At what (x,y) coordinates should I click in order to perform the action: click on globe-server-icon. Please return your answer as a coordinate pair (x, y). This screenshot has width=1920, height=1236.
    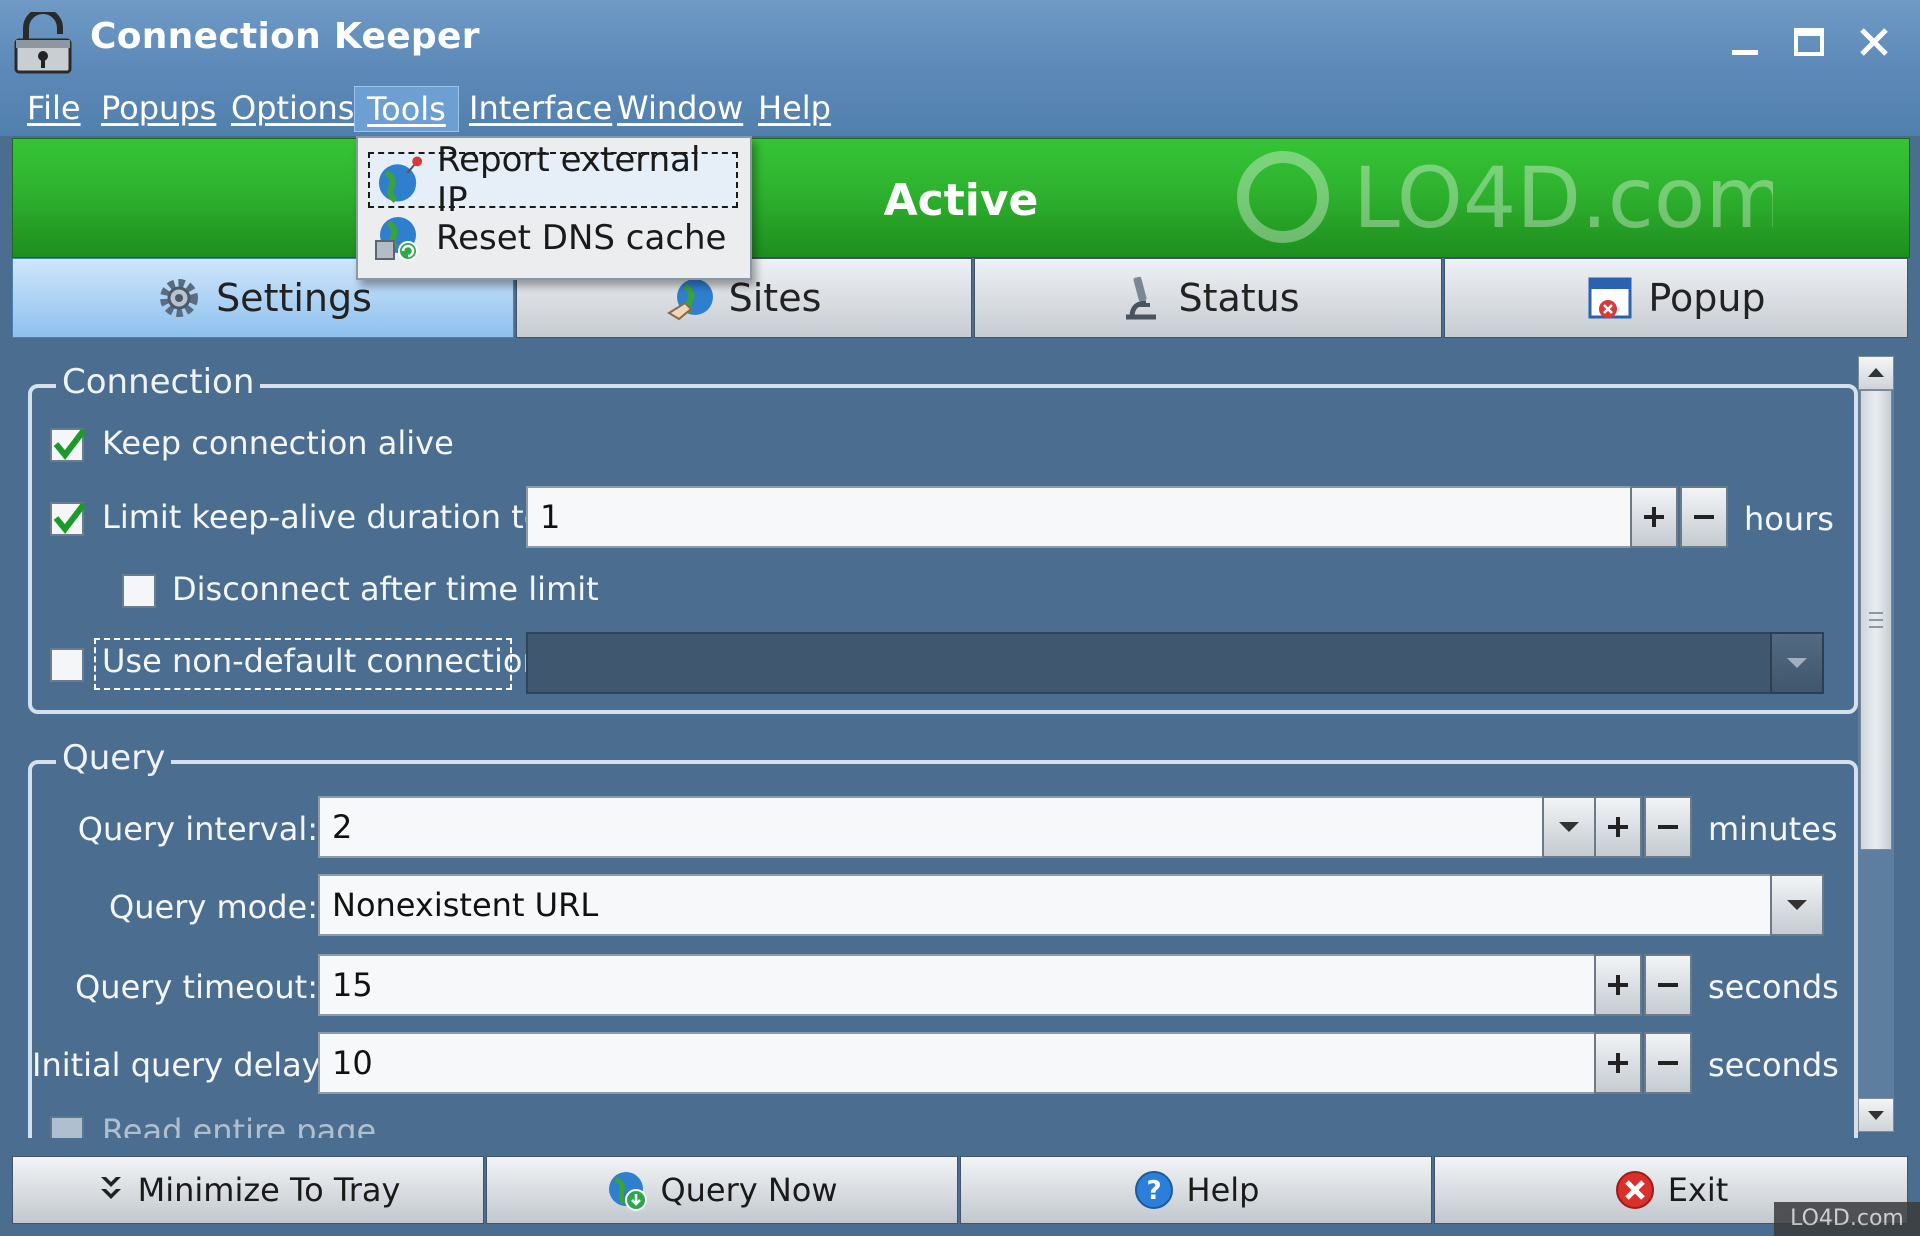
    Looking at the image, I should click on (396, 239).